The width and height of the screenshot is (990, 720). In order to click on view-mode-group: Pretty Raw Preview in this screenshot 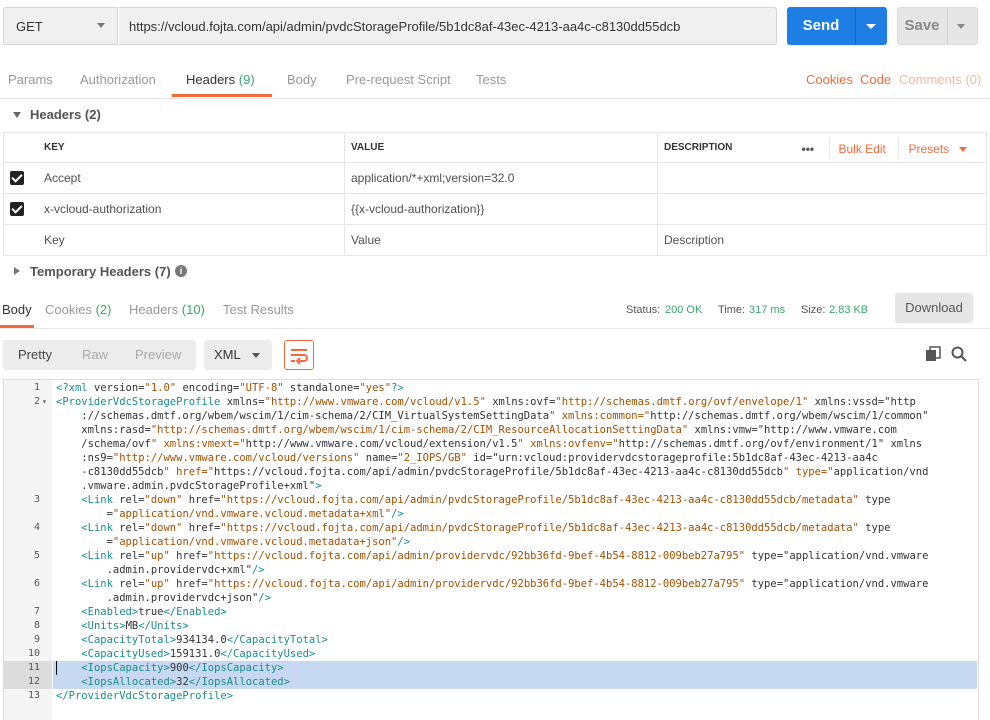, I will do `click(99, 355)`.